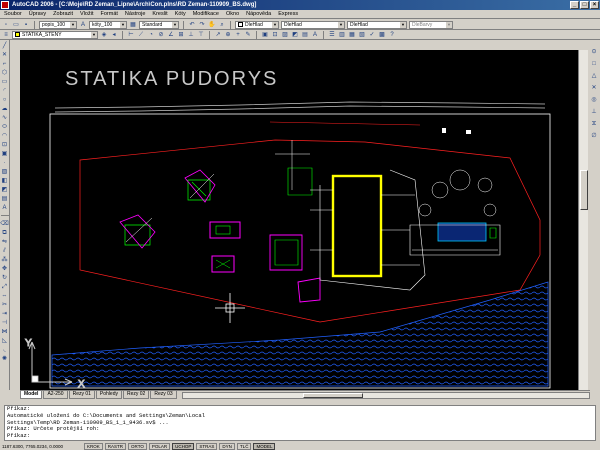  What do you see at coordinates (4, 135) in the screenshot?
I see `ellipse-arc-icon: ◠` at bounding box center [4, 135].